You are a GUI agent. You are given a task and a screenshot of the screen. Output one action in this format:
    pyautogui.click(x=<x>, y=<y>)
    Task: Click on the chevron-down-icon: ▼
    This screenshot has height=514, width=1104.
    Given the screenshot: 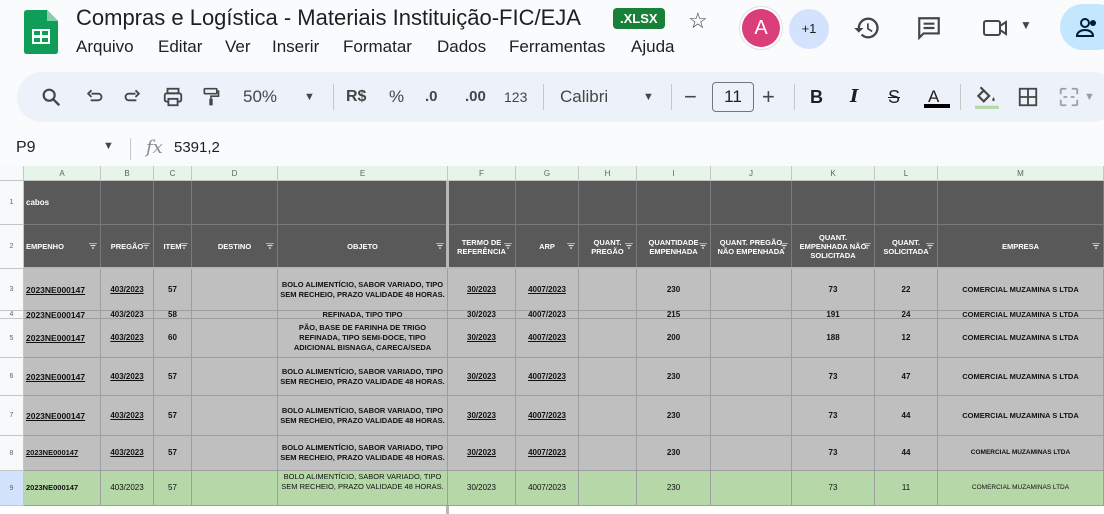 What is the action you would take?
    pyautogui.click(x=1026, y=25)
    